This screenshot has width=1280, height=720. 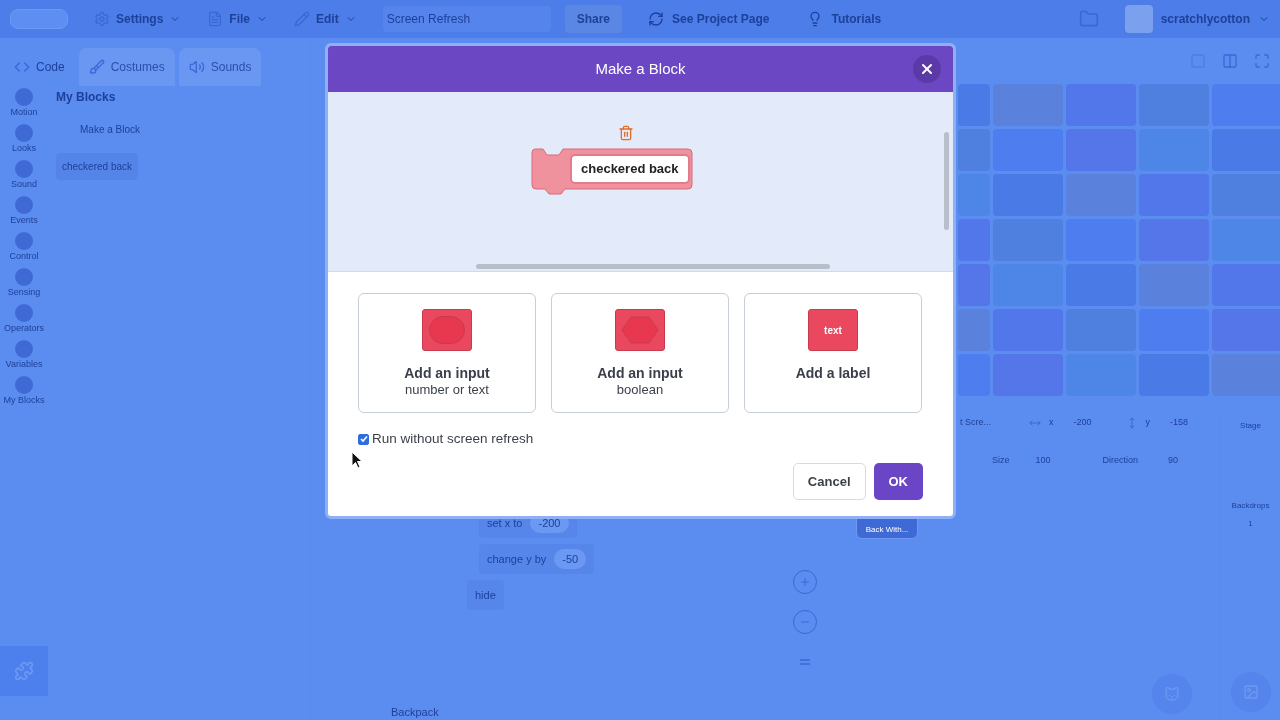 What do you see at coordinates (1001, 460) in the screenshot?
I see `size-label: Size` at bounding box center [1001, 460].